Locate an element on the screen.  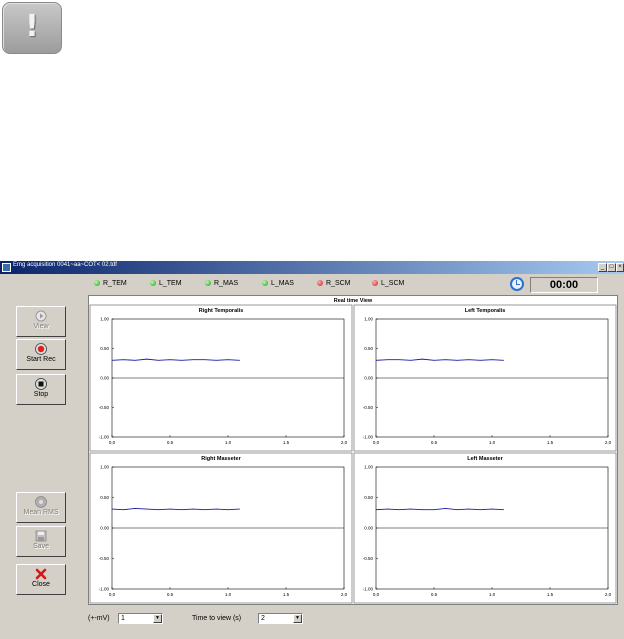
stop-icon is located at coordinates (41, 384).